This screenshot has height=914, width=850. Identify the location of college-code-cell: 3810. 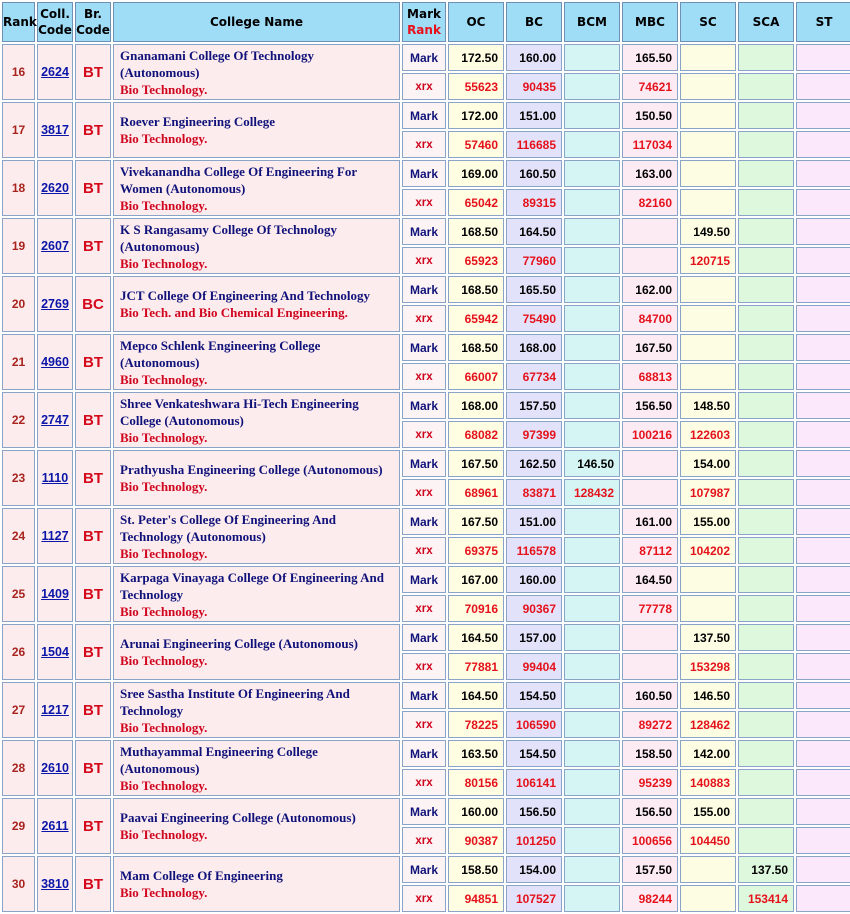
(55, 884).